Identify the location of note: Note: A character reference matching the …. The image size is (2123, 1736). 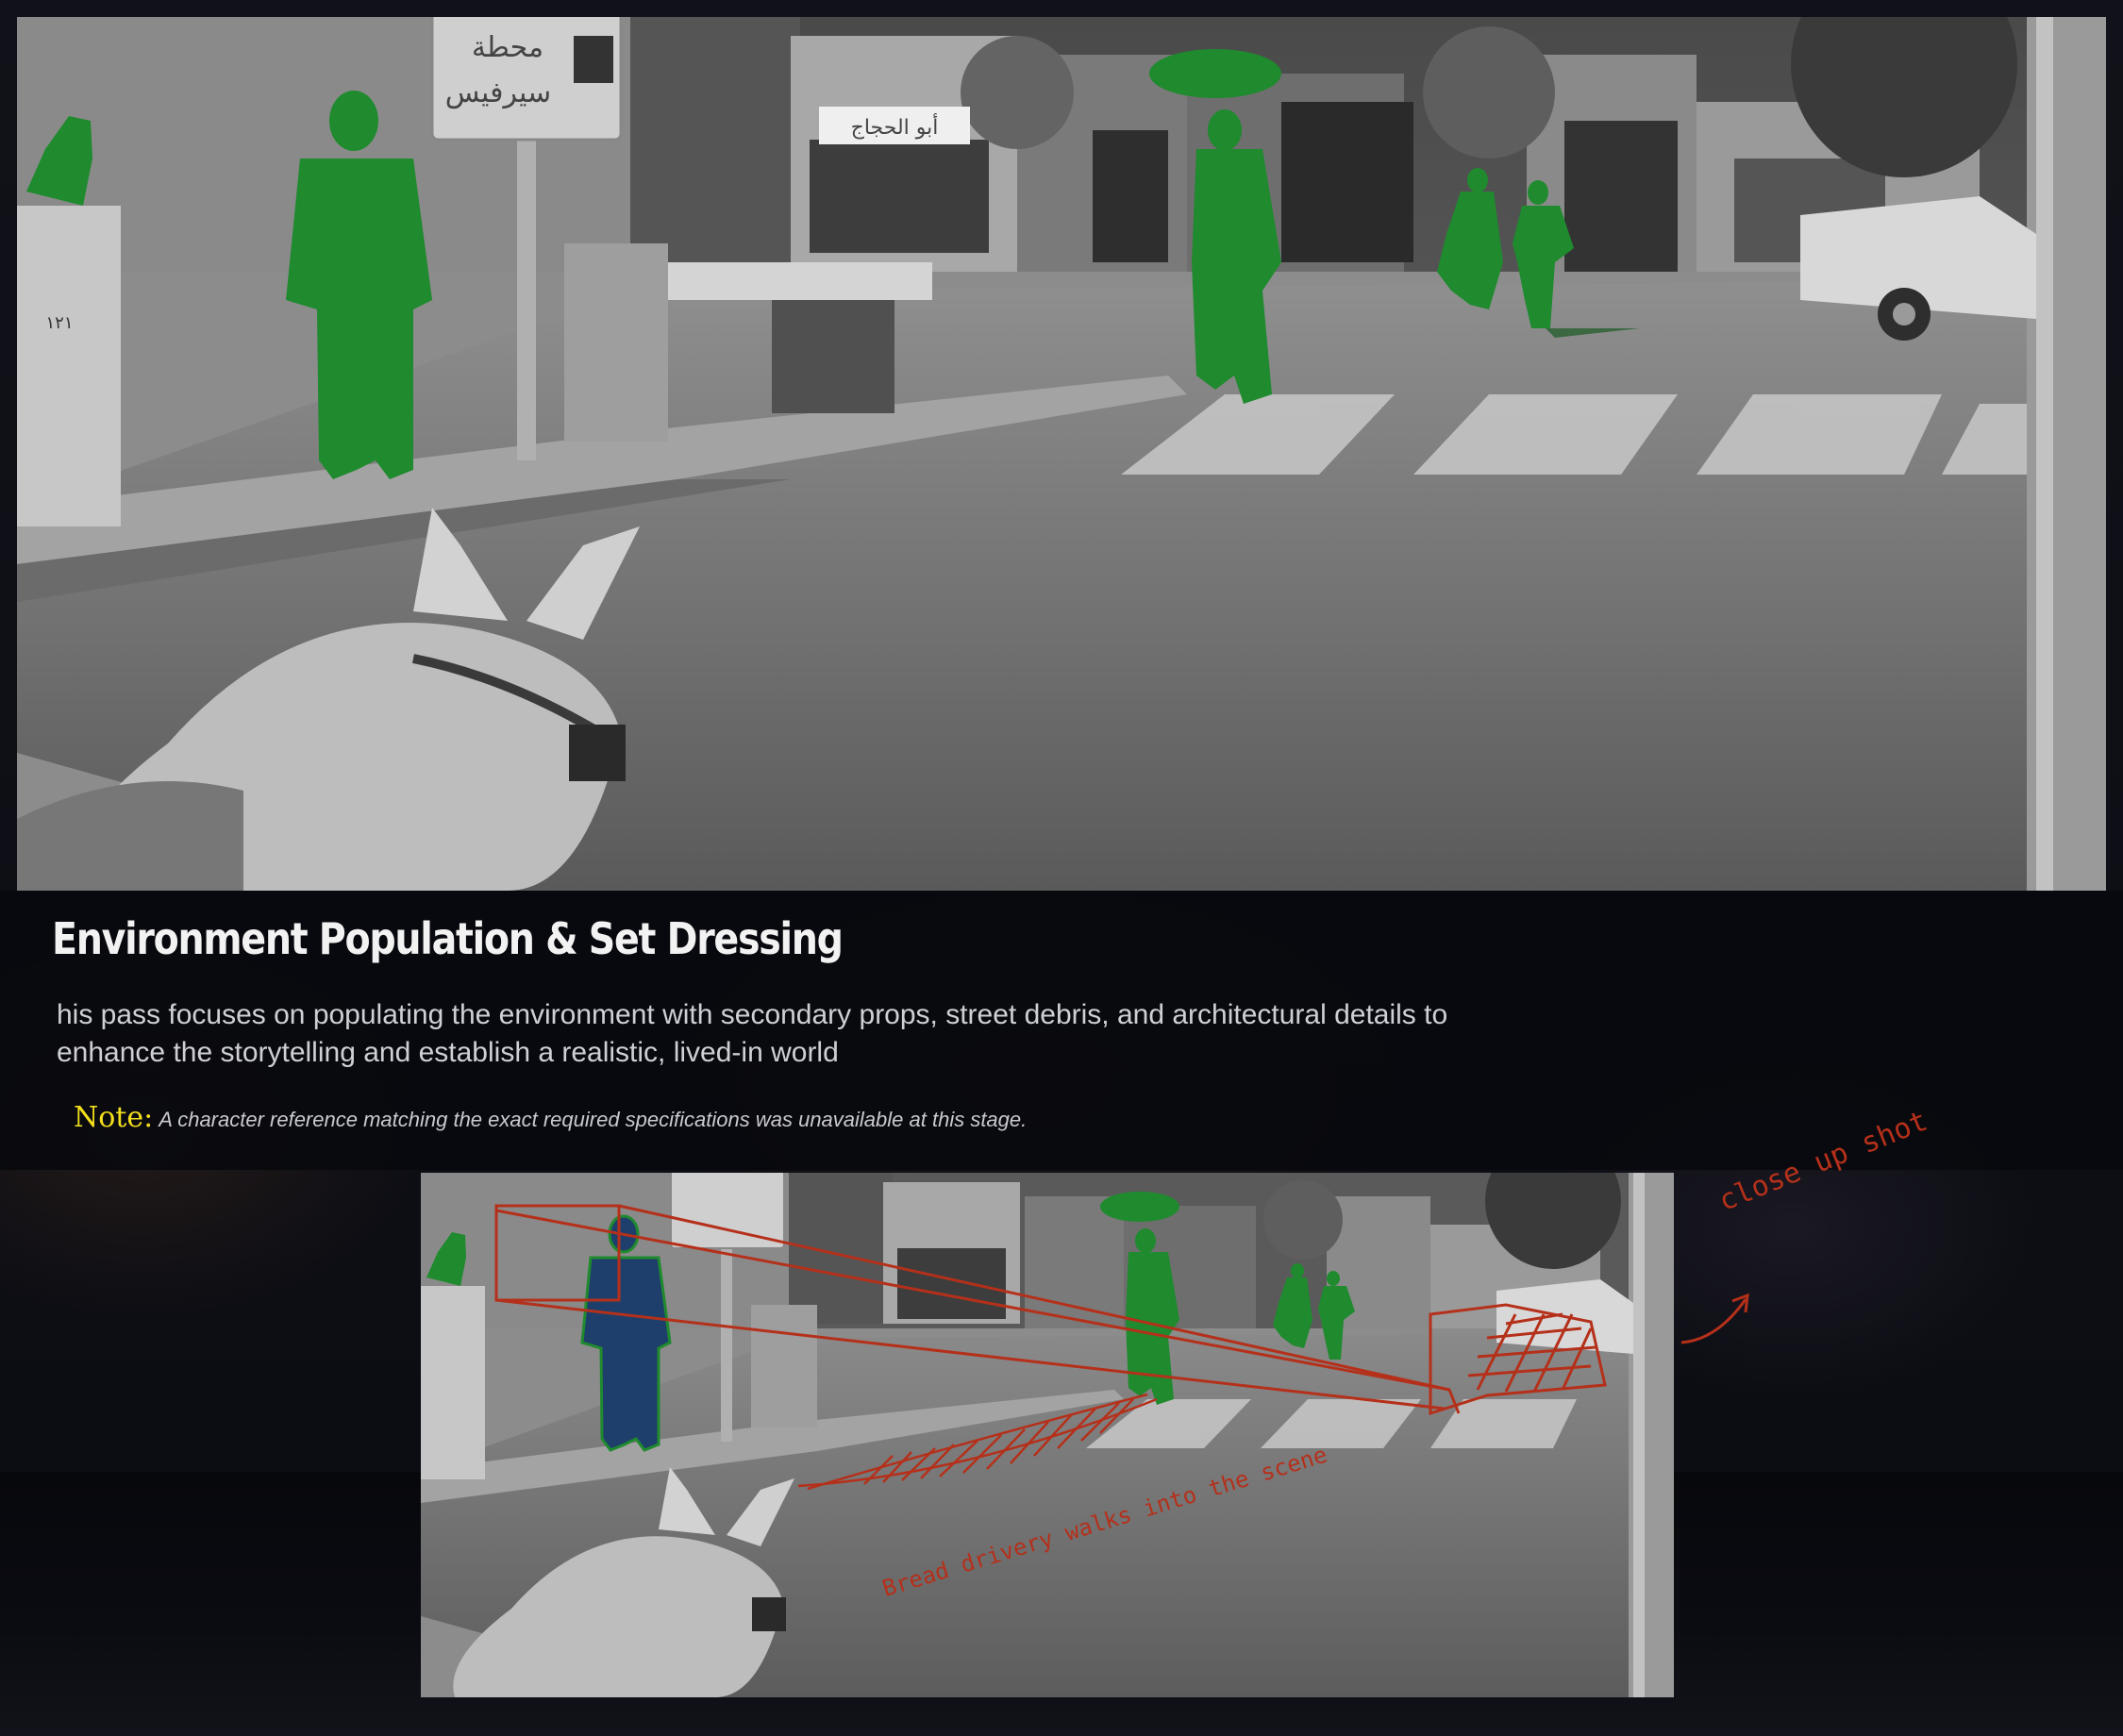
(550, 1117).